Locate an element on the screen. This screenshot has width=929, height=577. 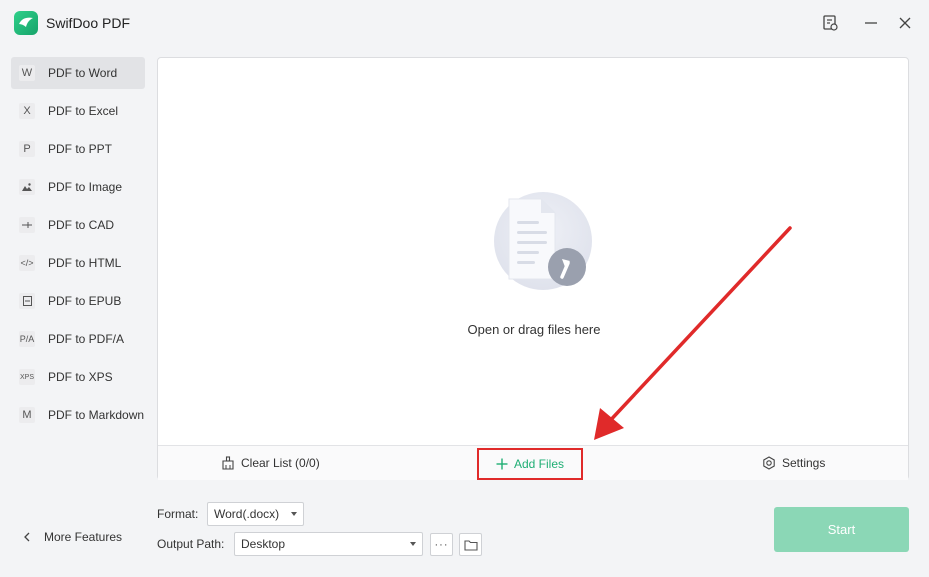
chevron-left-icon is located at coordinates (27, 537).